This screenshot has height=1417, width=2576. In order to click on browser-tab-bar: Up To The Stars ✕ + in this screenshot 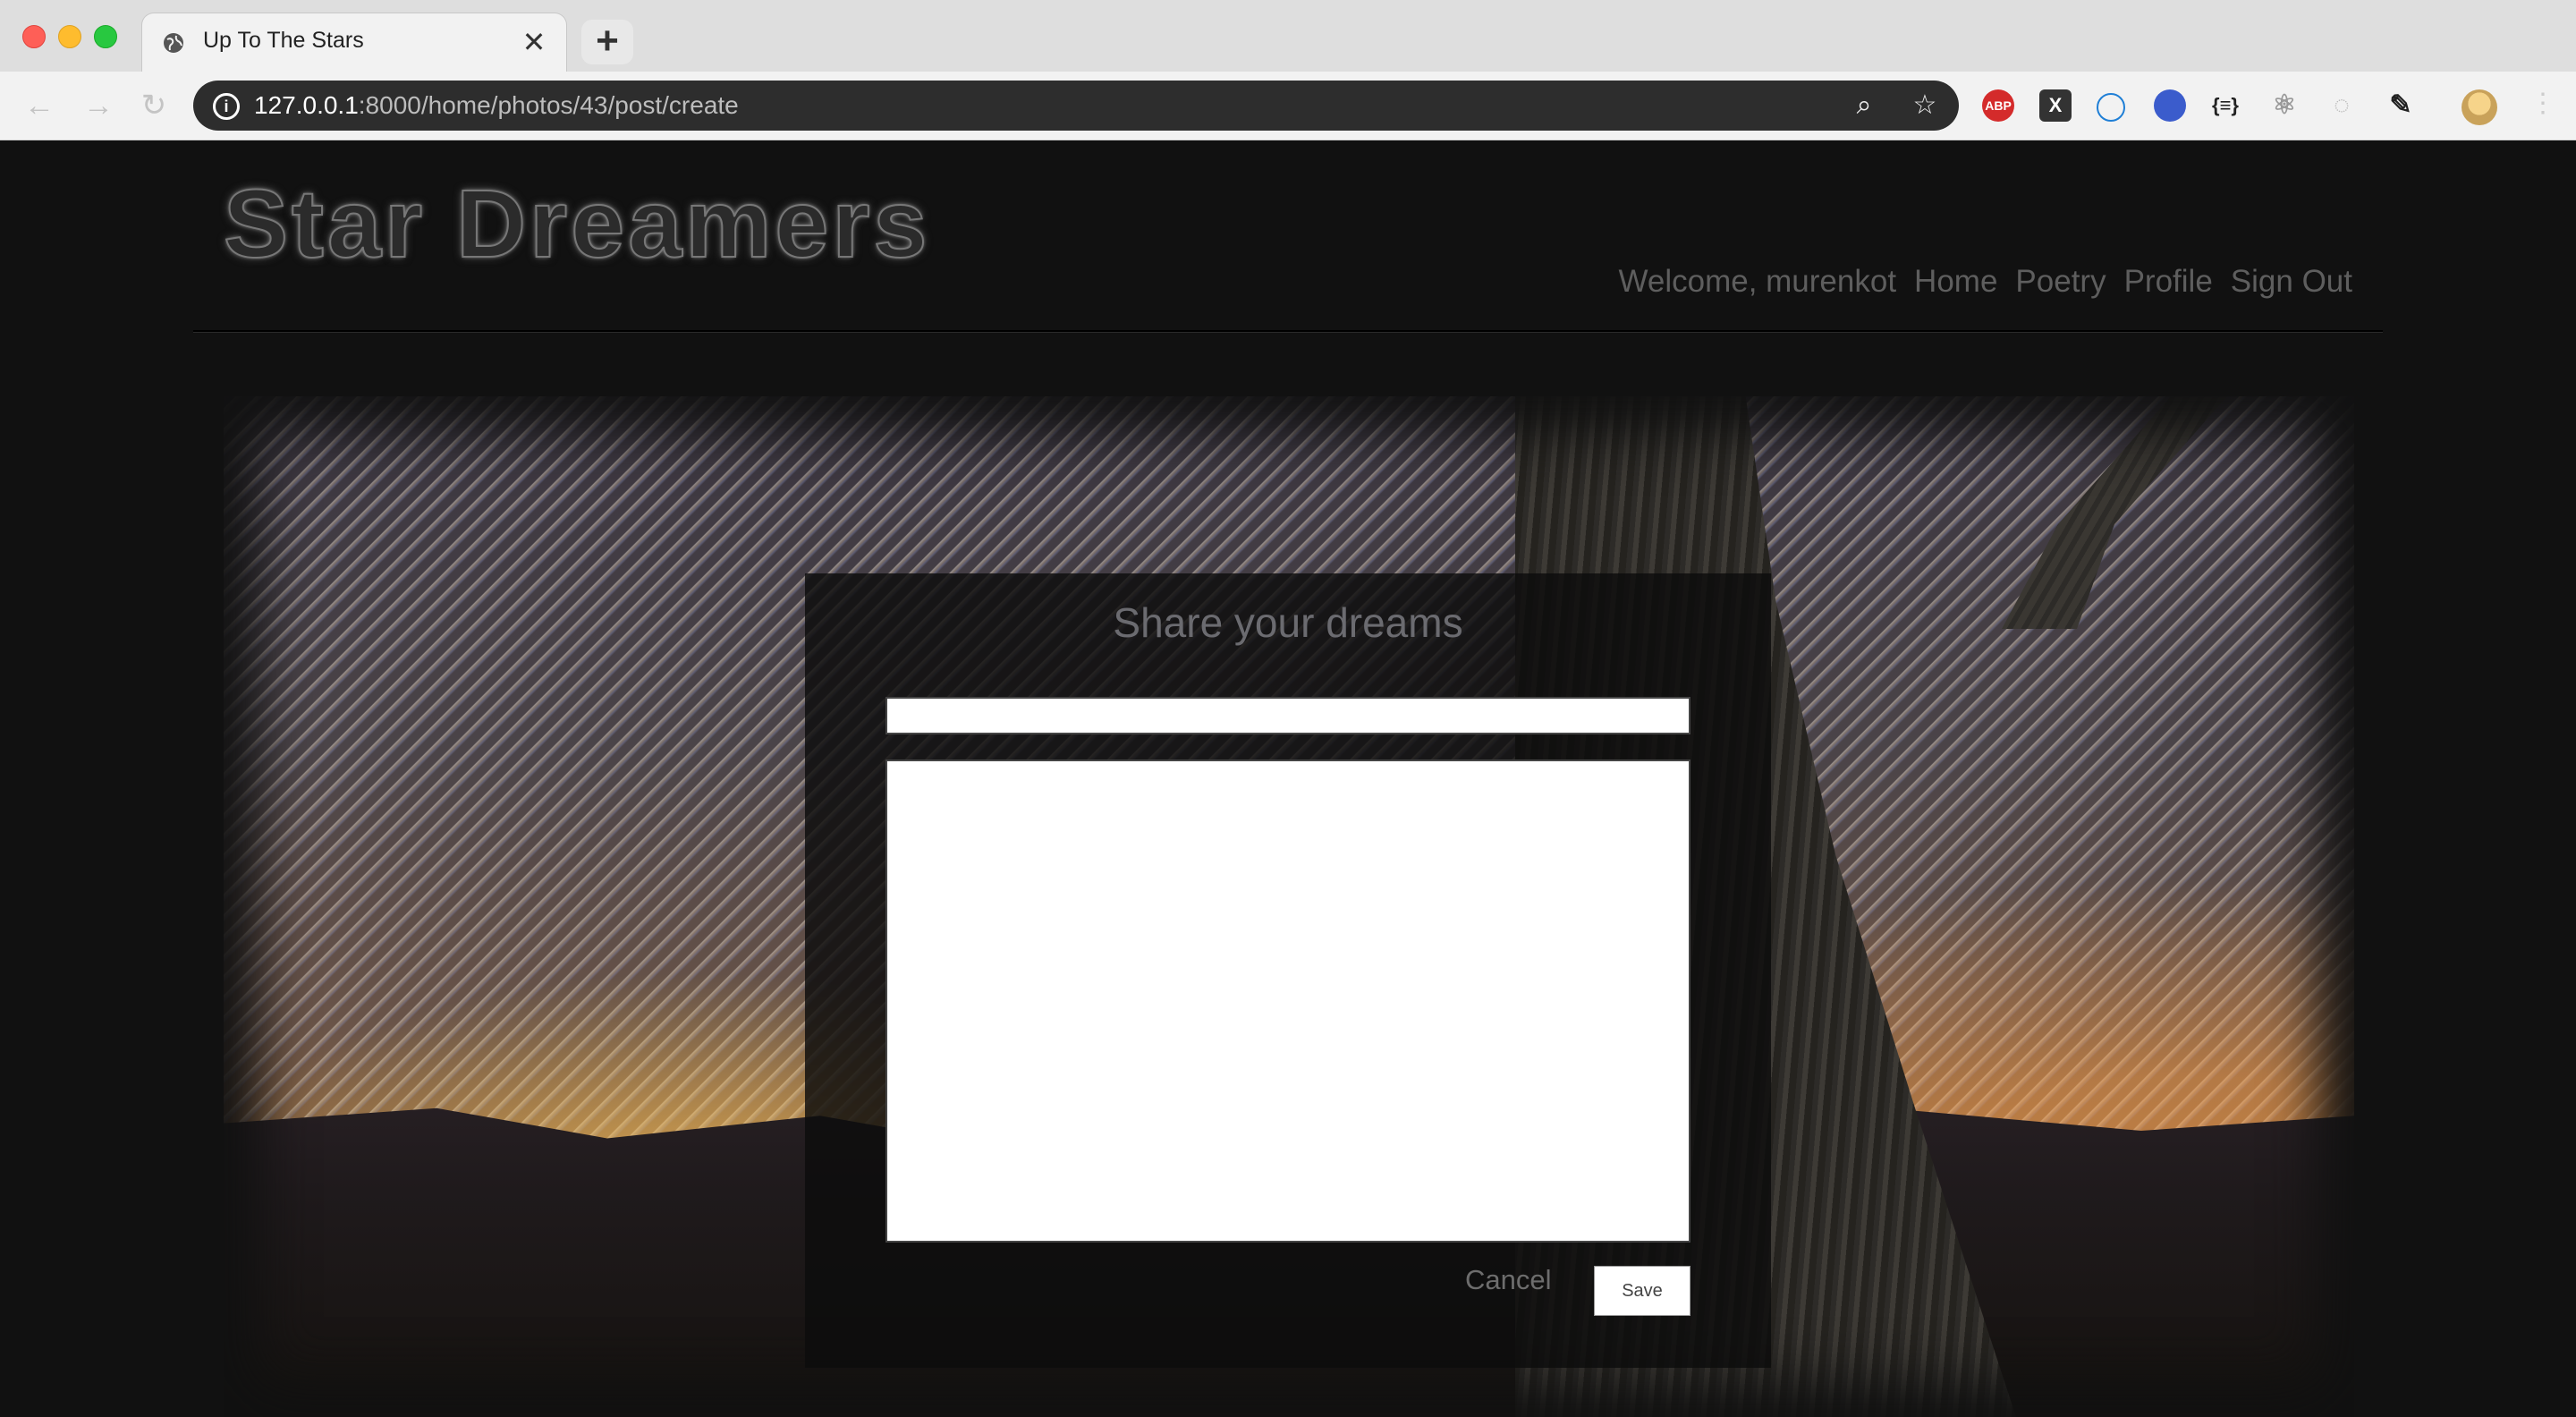, I will do `click(1288, 36)`.